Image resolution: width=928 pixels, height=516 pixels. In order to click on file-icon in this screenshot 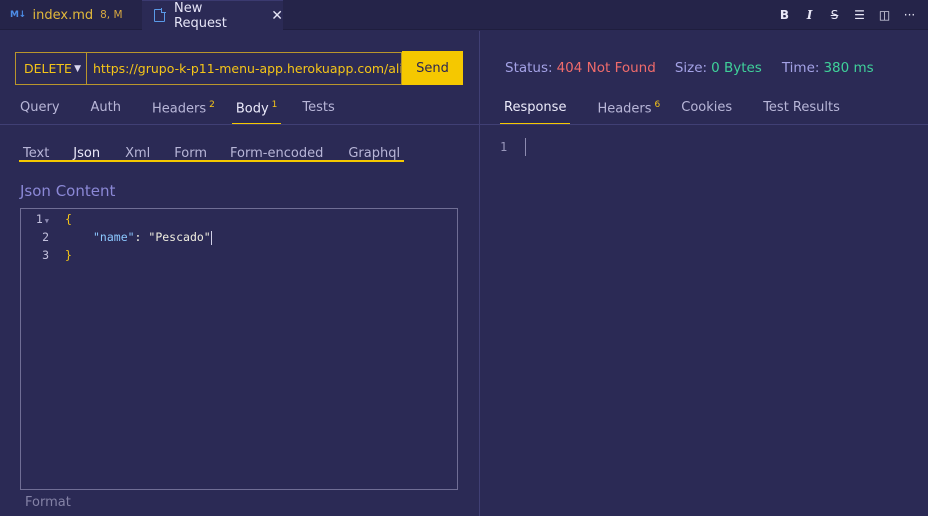, I will do `click(160, 15)`.